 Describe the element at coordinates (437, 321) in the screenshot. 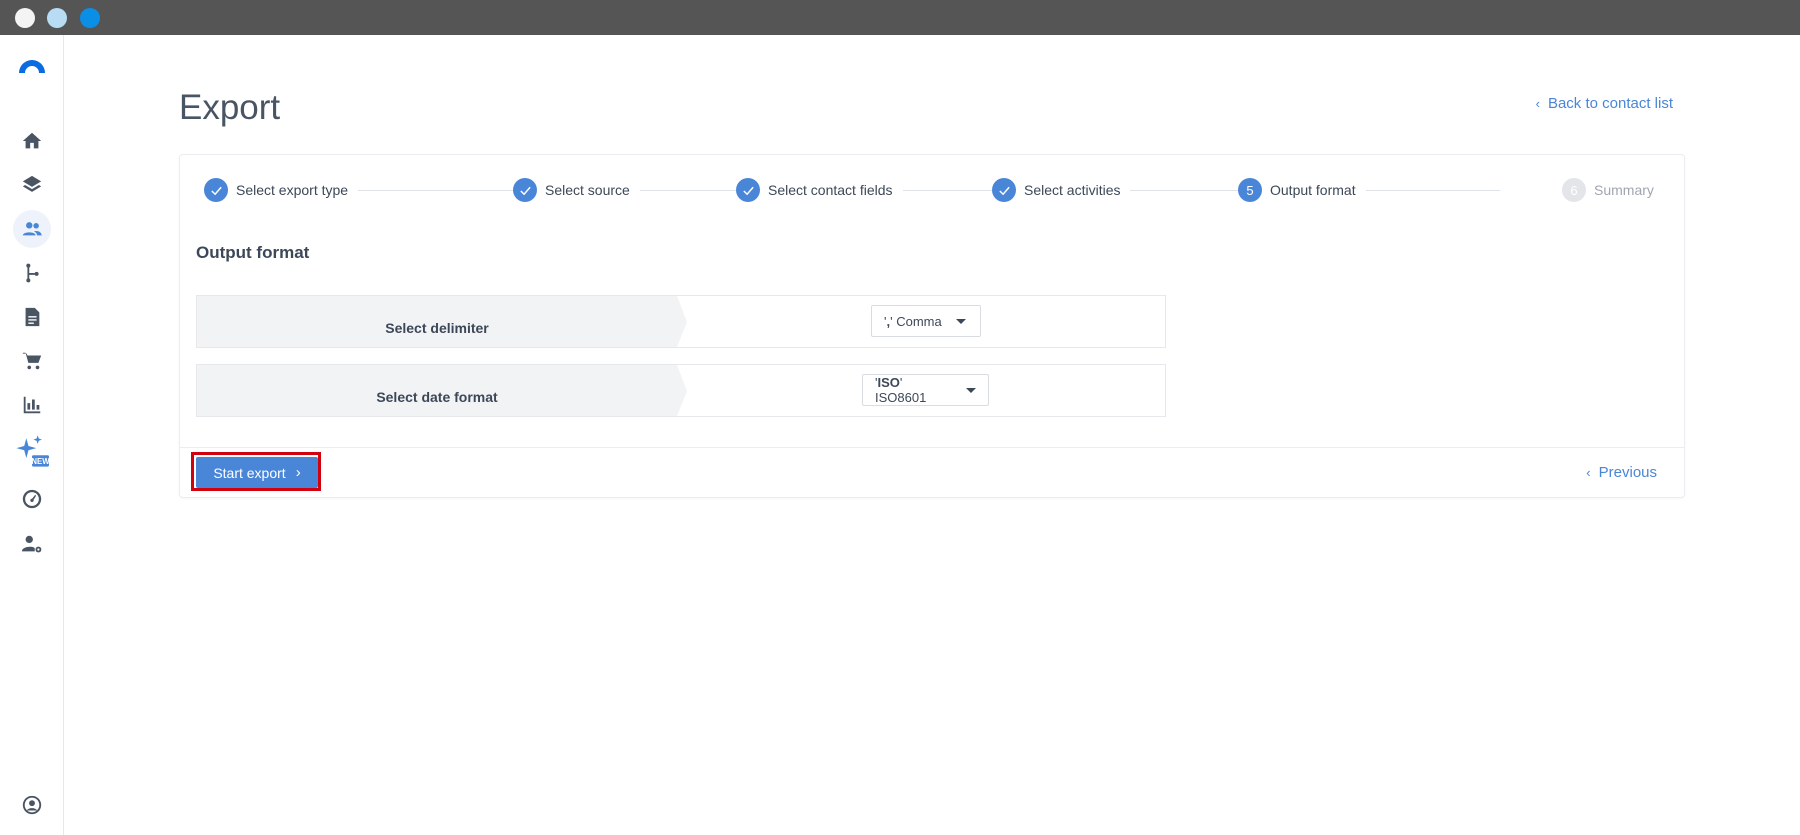

I see `delimiter-label: Select delimiter` at that location.